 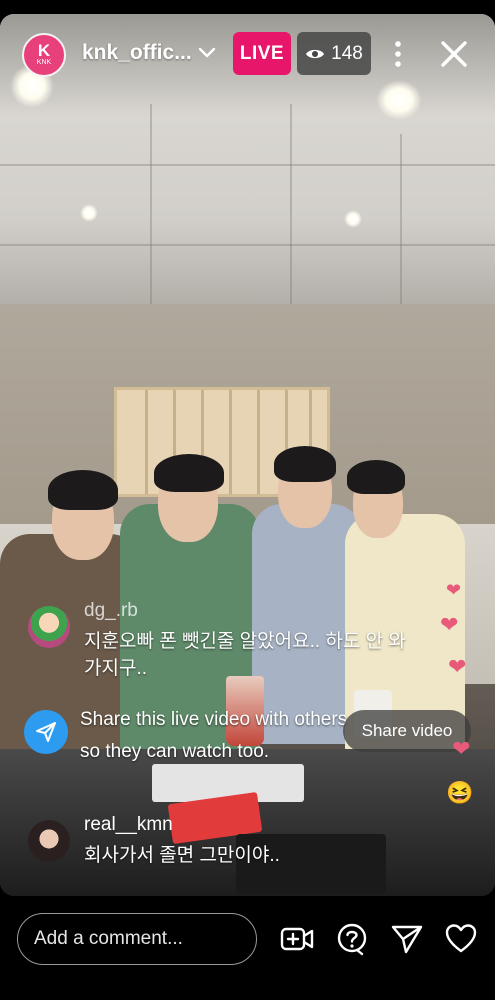 I want to click on comment-username: real__kmn, so click(x=128, y=825).